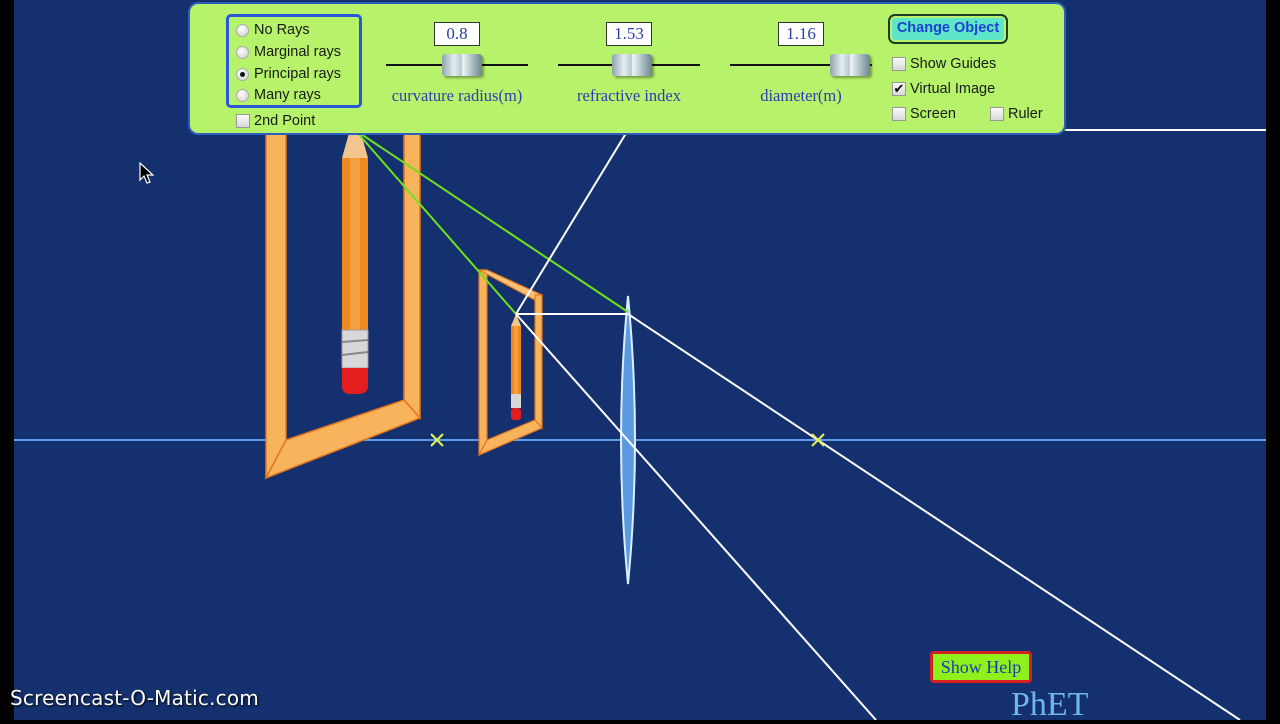 The height and width of the screenshot is (724, 1280). I want to click on radio-label: Many rays, so click(287, 95).